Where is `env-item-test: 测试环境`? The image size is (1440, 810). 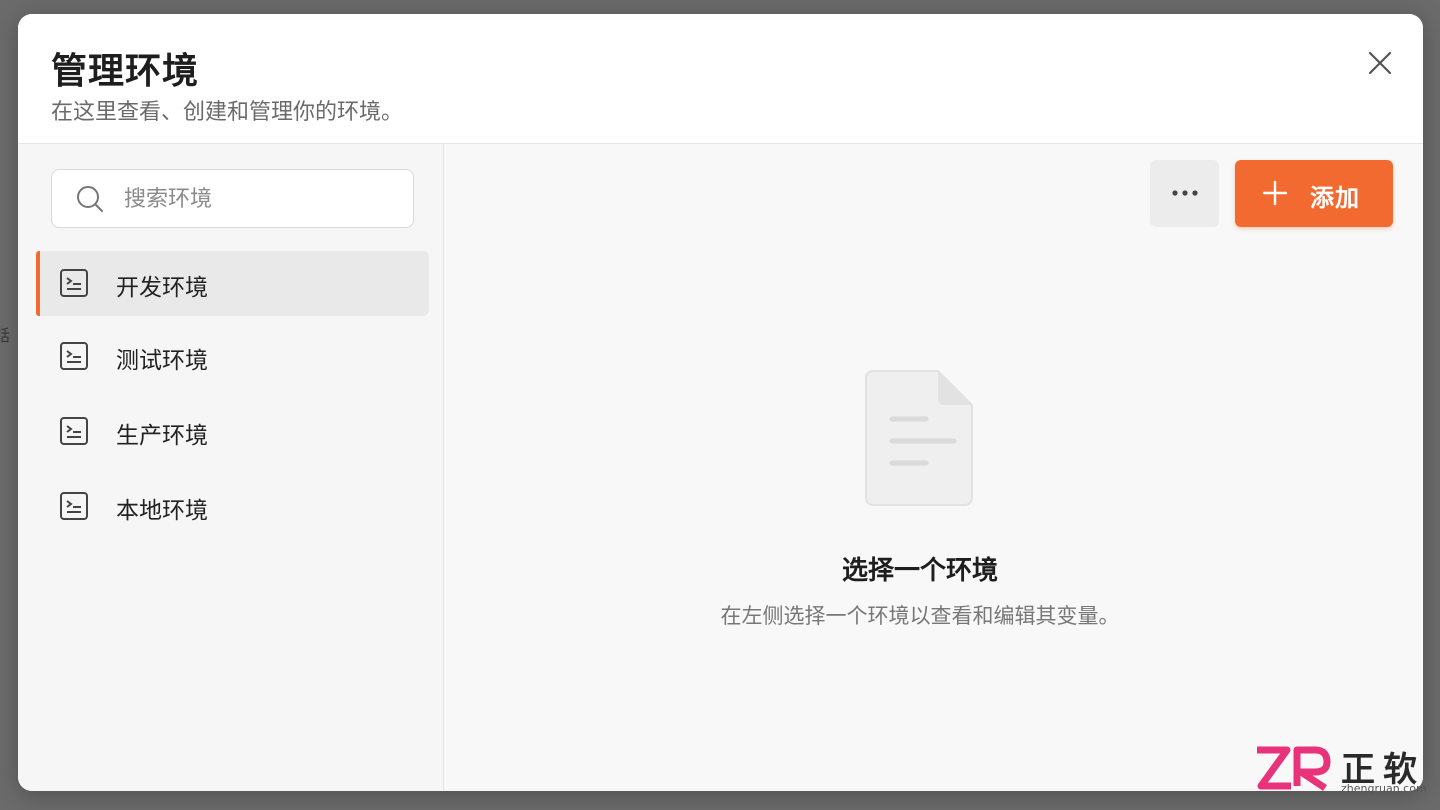
env-item-test: 测试环境 is located at coordinates (232, 356).